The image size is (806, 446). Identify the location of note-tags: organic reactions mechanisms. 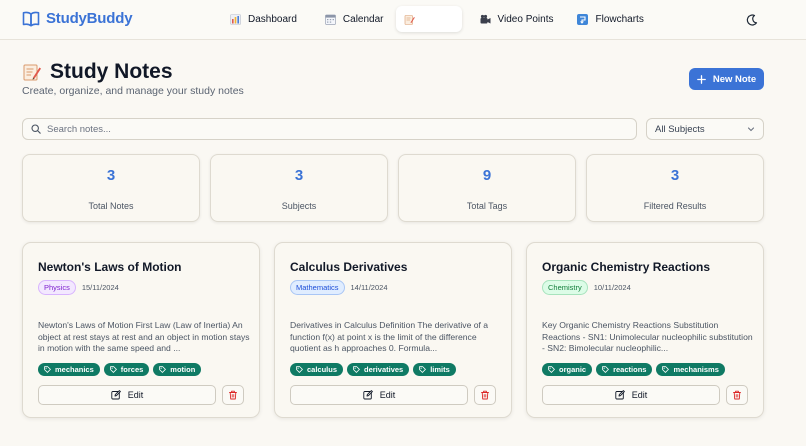
(633, 369).